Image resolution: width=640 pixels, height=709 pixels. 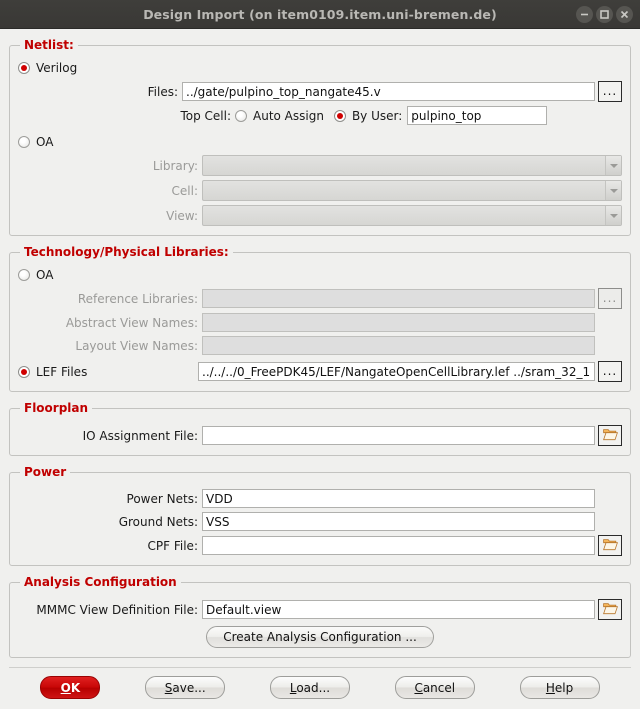 I want to click on io-assignment-label: IO Assignment File:, so click(x=140, y=435).